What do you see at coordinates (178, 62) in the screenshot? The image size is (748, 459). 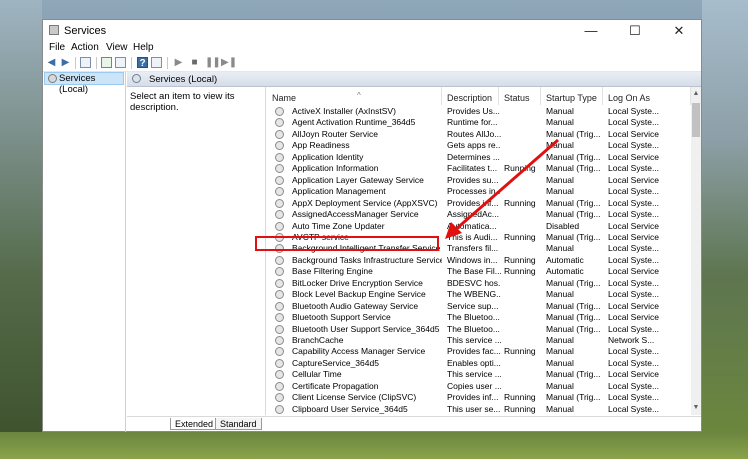 I see `start-service-icon: ▶` at bounding box center [178, 62].